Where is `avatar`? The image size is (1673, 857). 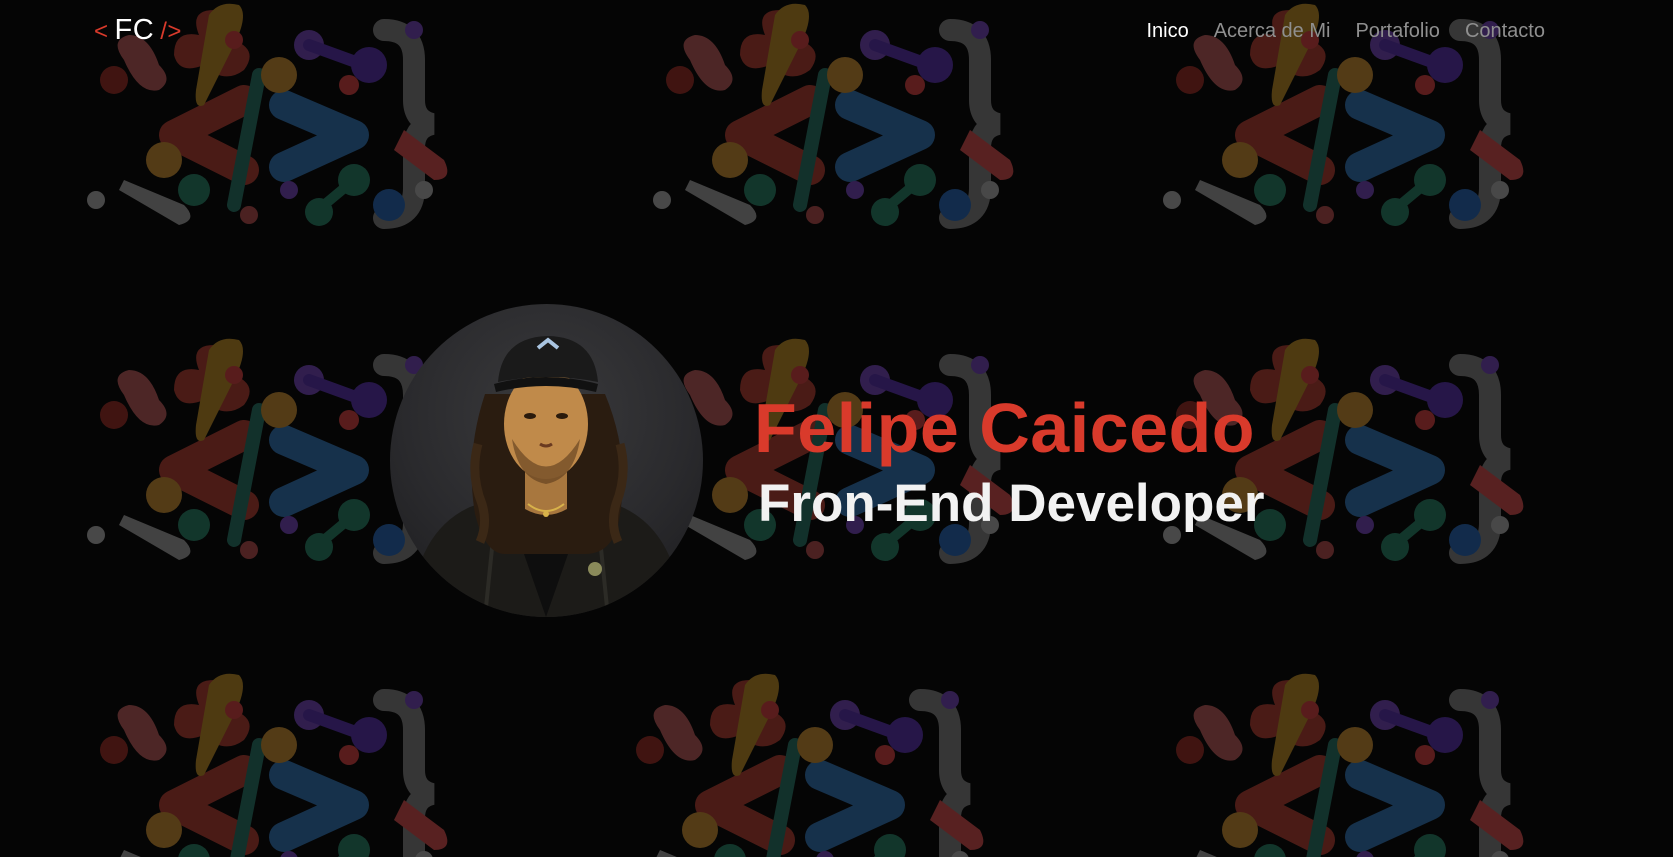 avatar is located at coordinates (546, 460).